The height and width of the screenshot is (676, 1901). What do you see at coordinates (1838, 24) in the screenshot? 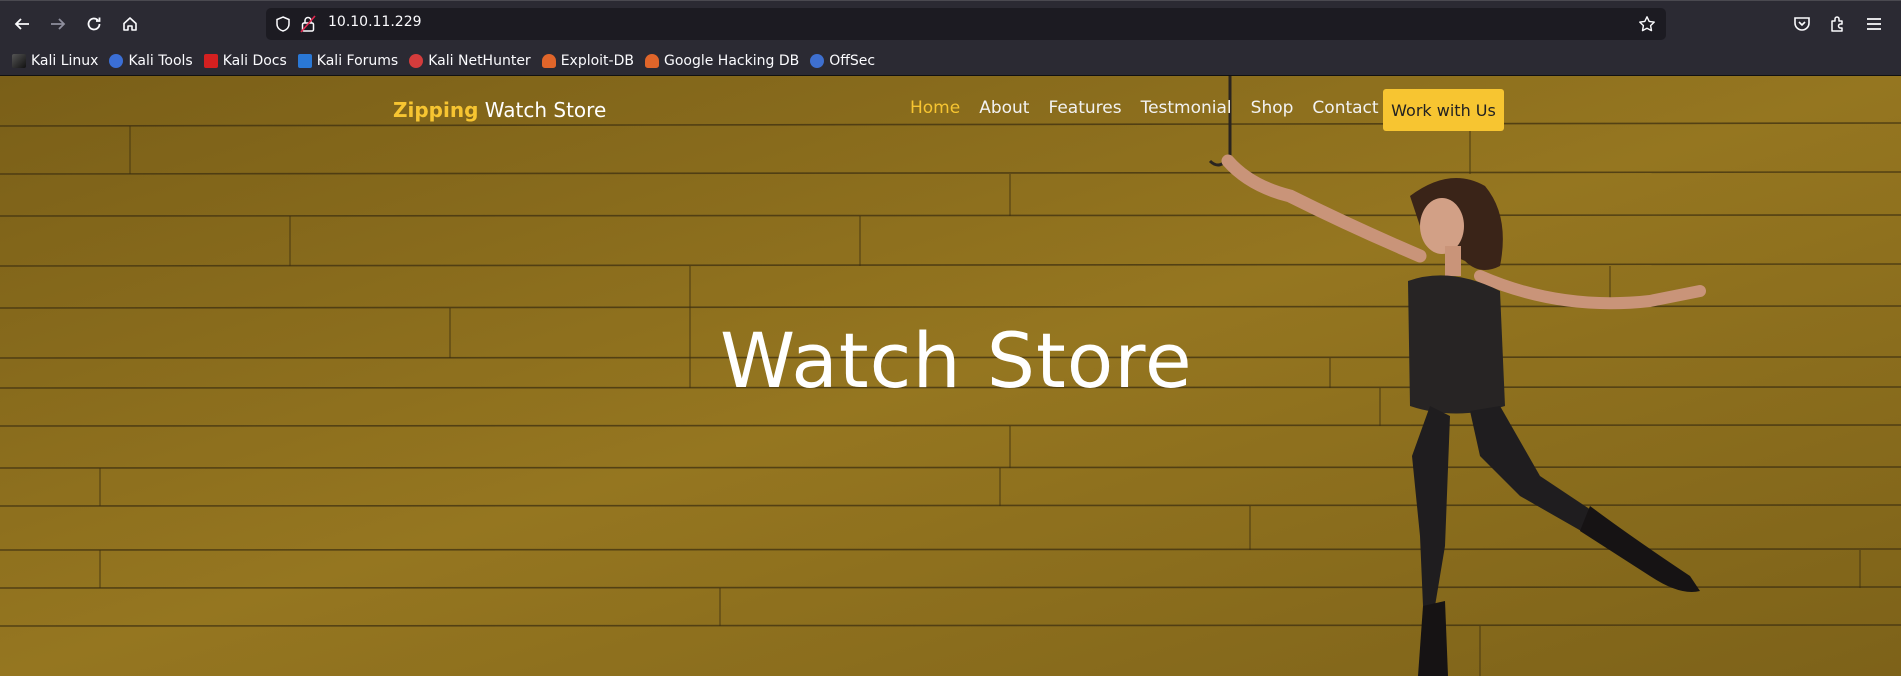
I see `extensions-icon` at bounding box center [1838, 24].